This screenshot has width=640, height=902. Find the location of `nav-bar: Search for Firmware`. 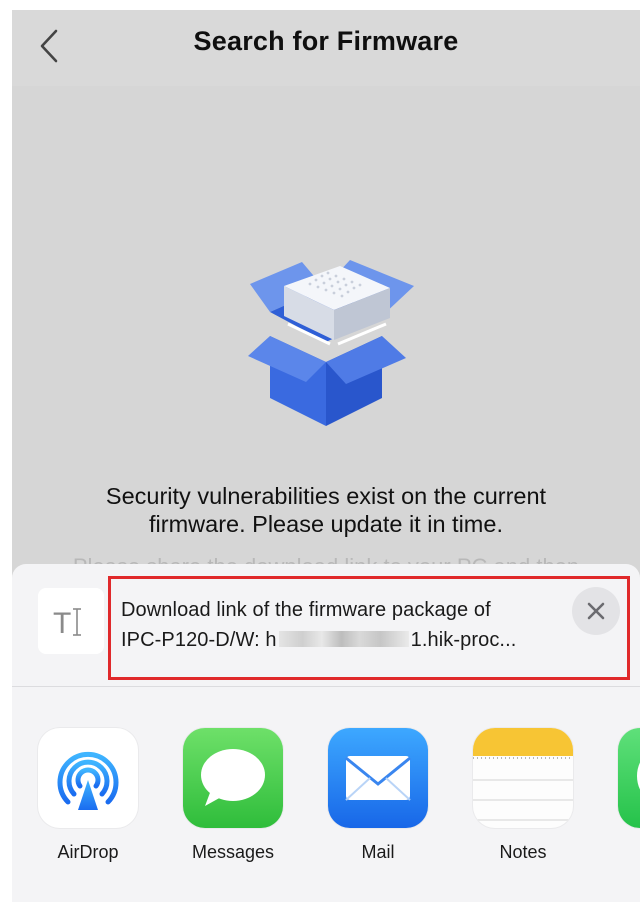

nav-bar: Search for Firmware is located at coordinates (326, 48).